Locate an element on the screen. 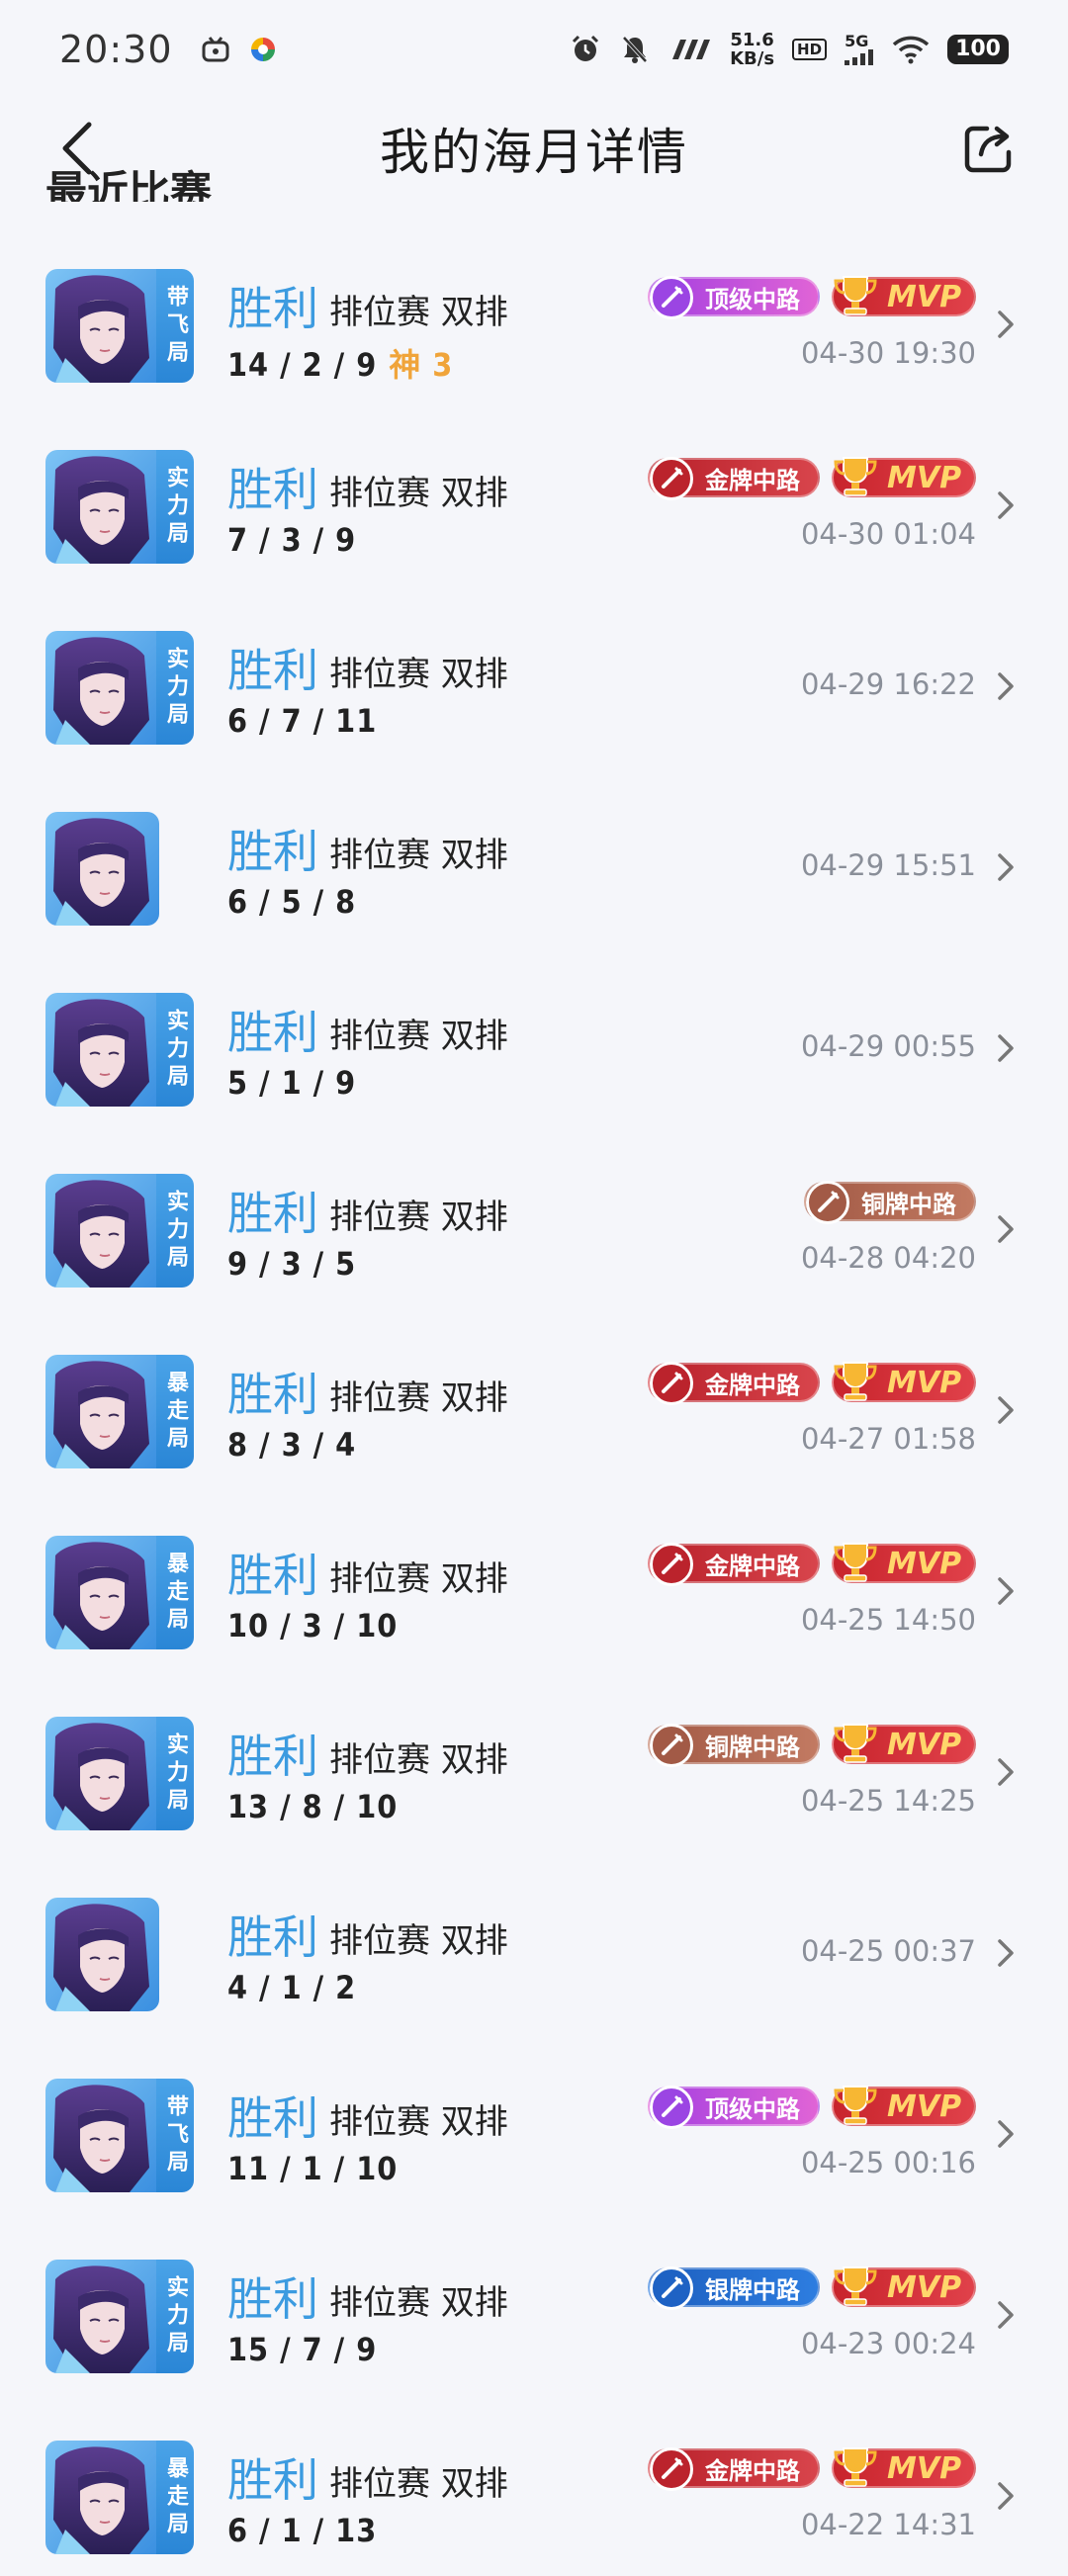  match-badges: 金牌中路 MVP is located at coordinates (812, 2469).